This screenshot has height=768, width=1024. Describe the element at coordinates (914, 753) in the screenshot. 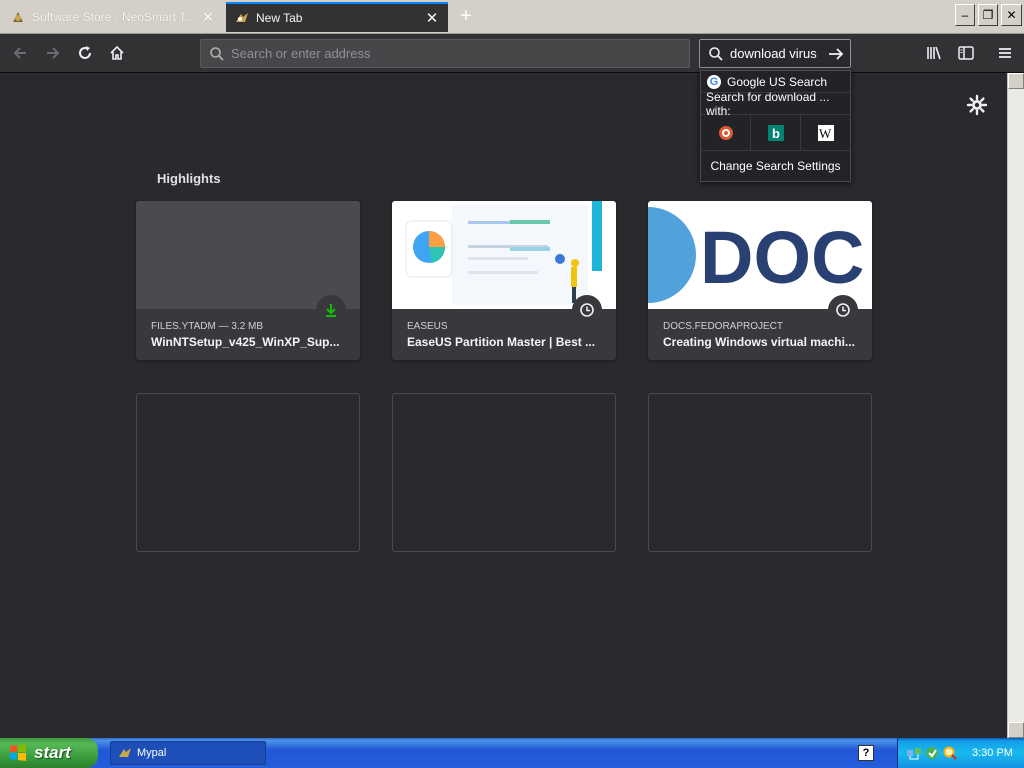

I see `network-icon` at that location.